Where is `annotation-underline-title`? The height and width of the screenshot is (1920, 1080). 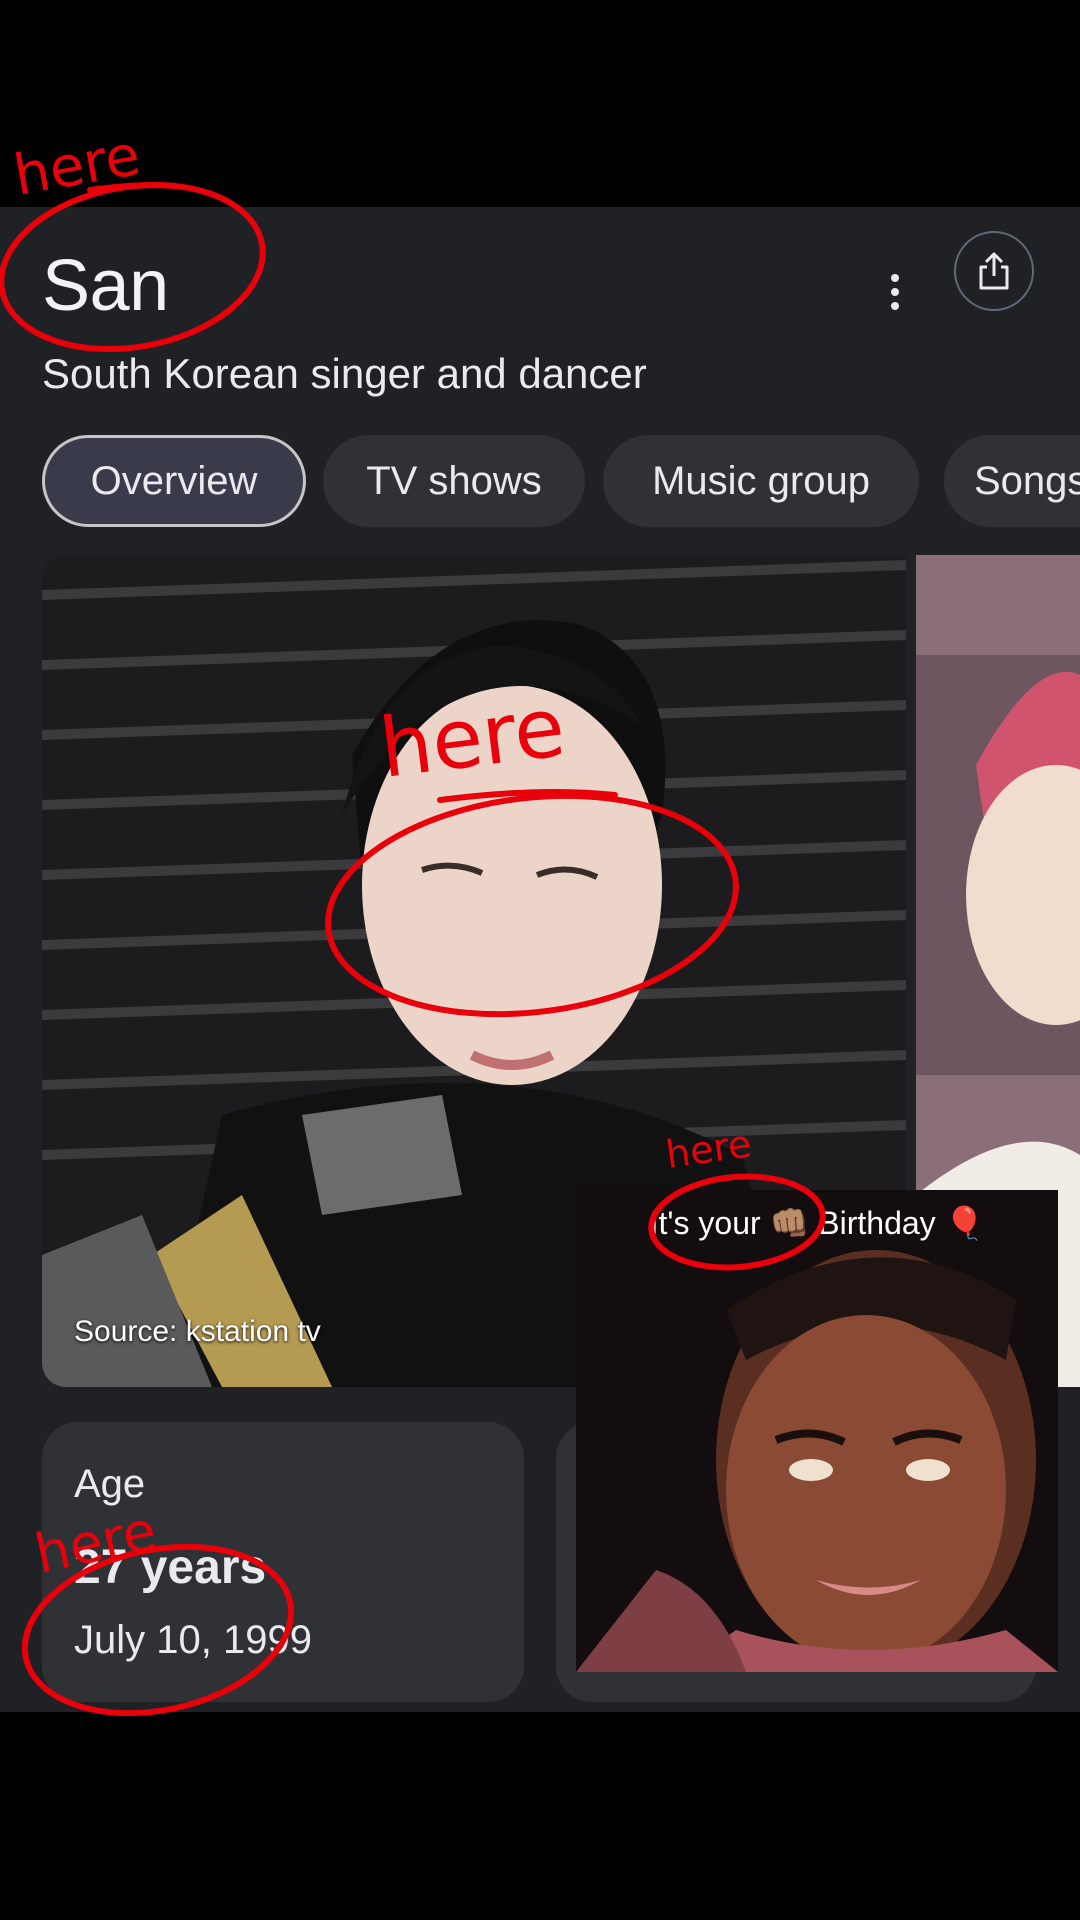 annotation-underline-title is located at coordinates (132, 187).